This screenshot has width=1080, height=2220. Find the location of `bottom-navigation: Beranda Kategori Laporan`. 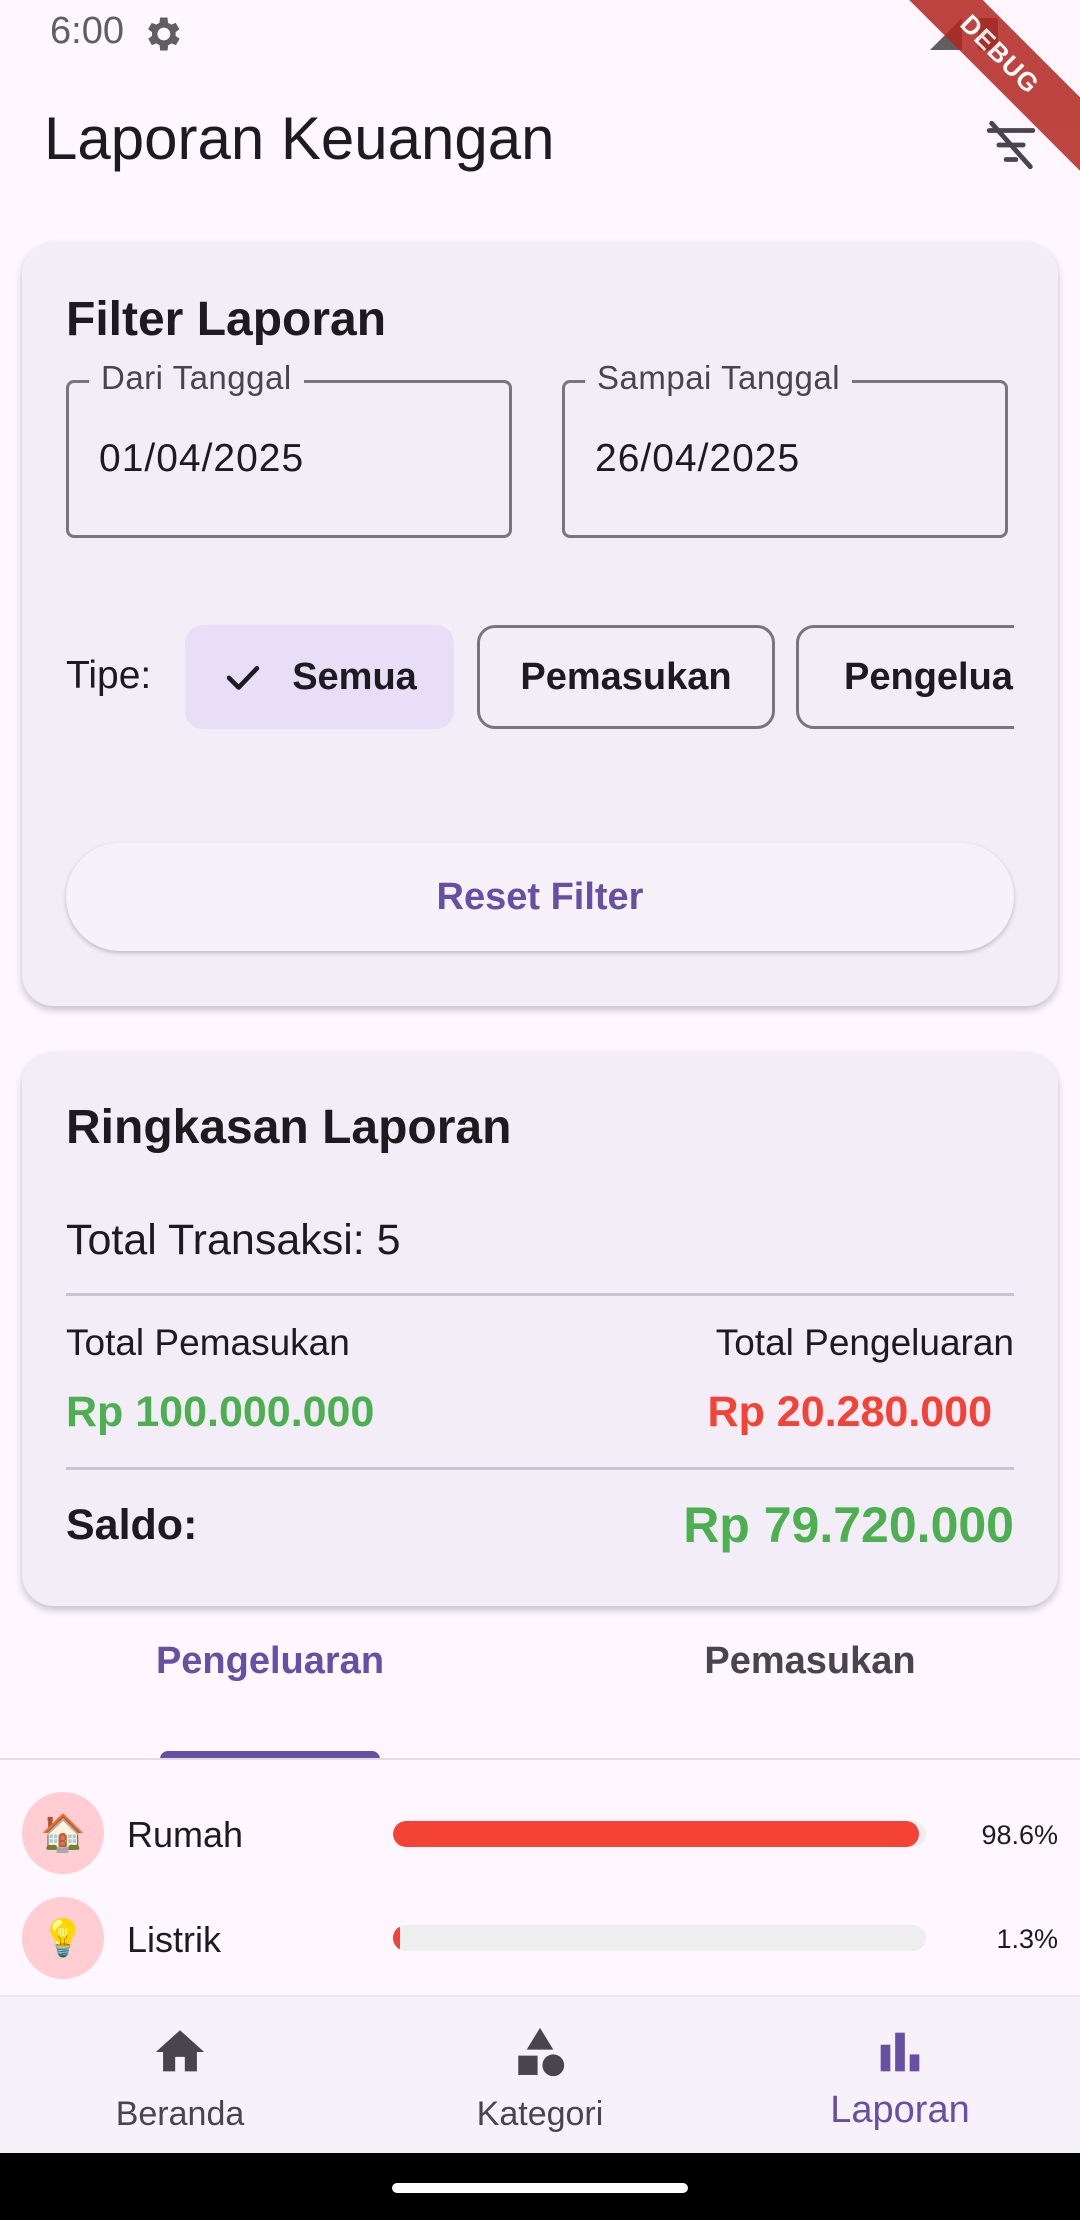

bottom-navigation: Beranda Kategori Laporan is located at coordinates (540, 2075).